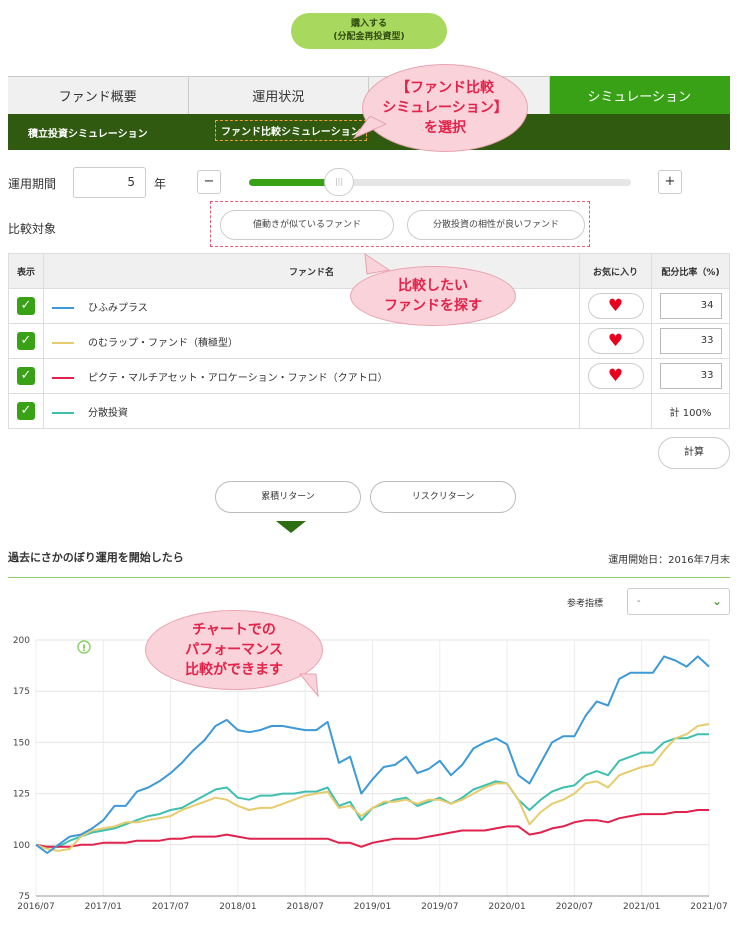 This screenshot has width=740, height=925. Describe the element at coordinates (639, 95) in the screenshot. I see `tab-simulation: シミュレーション` at that location.